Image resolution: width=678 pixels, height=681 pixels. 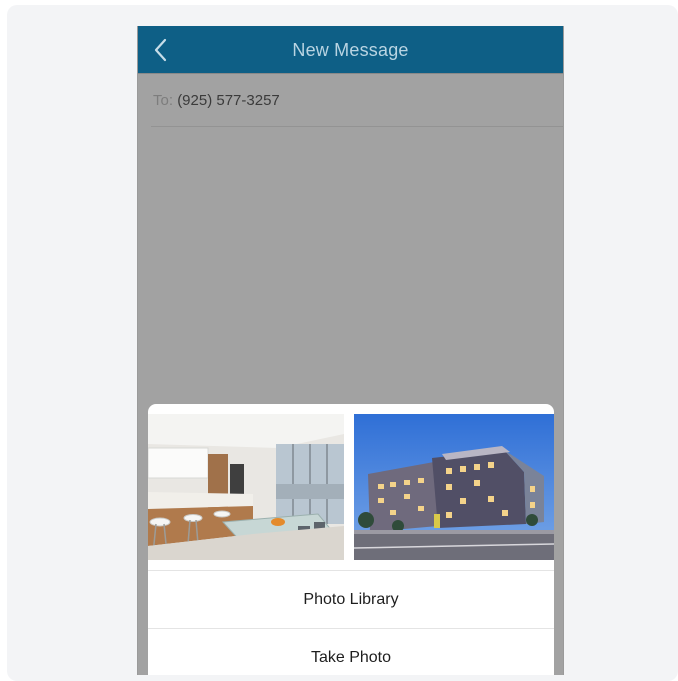 What do you see at coordinates (163, 100) in the screenshot?
I see `to-label: To:` at bounding box center [163, 100].